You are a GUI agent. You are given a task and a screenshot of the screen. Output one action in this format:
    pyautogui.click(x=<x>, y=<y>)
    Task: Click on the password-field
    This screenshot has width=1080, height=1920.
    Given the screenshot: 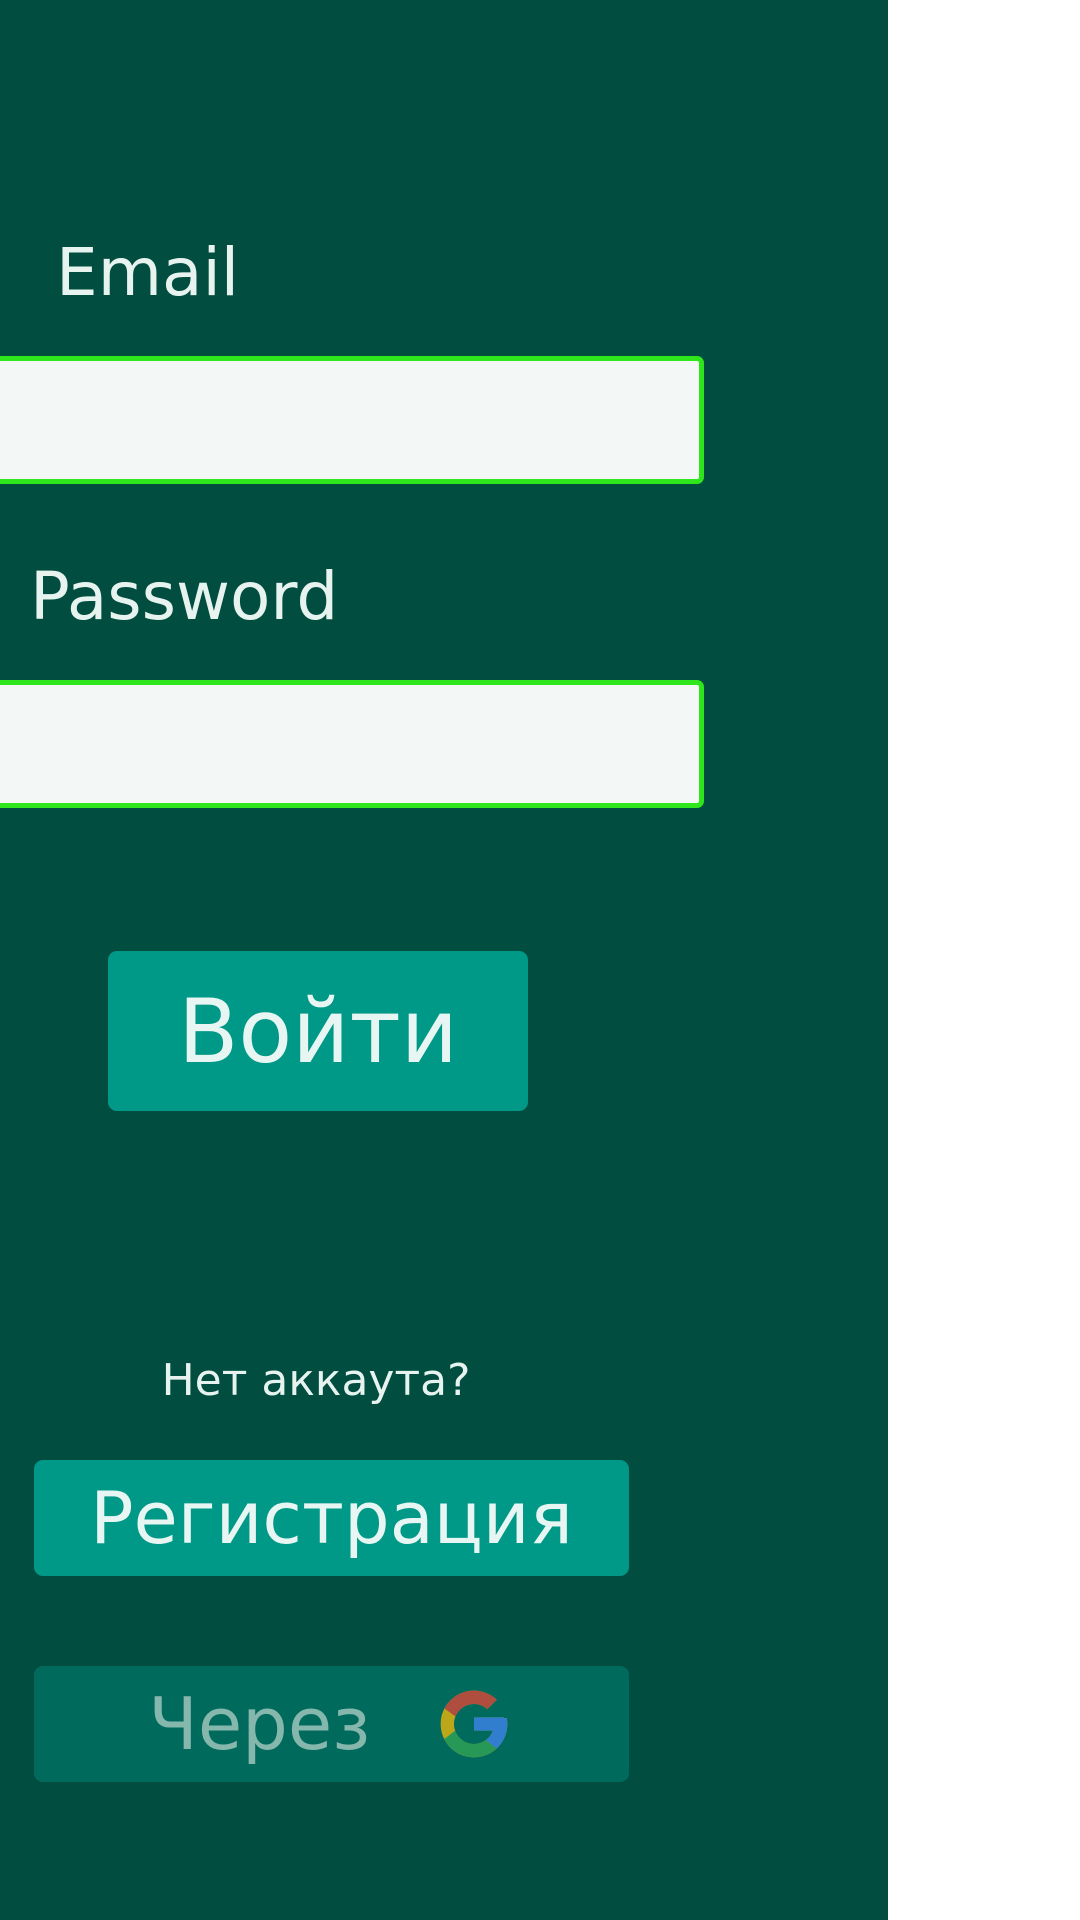 What is the action you would take?
    pyautogui.click(x=352, y=744)
    